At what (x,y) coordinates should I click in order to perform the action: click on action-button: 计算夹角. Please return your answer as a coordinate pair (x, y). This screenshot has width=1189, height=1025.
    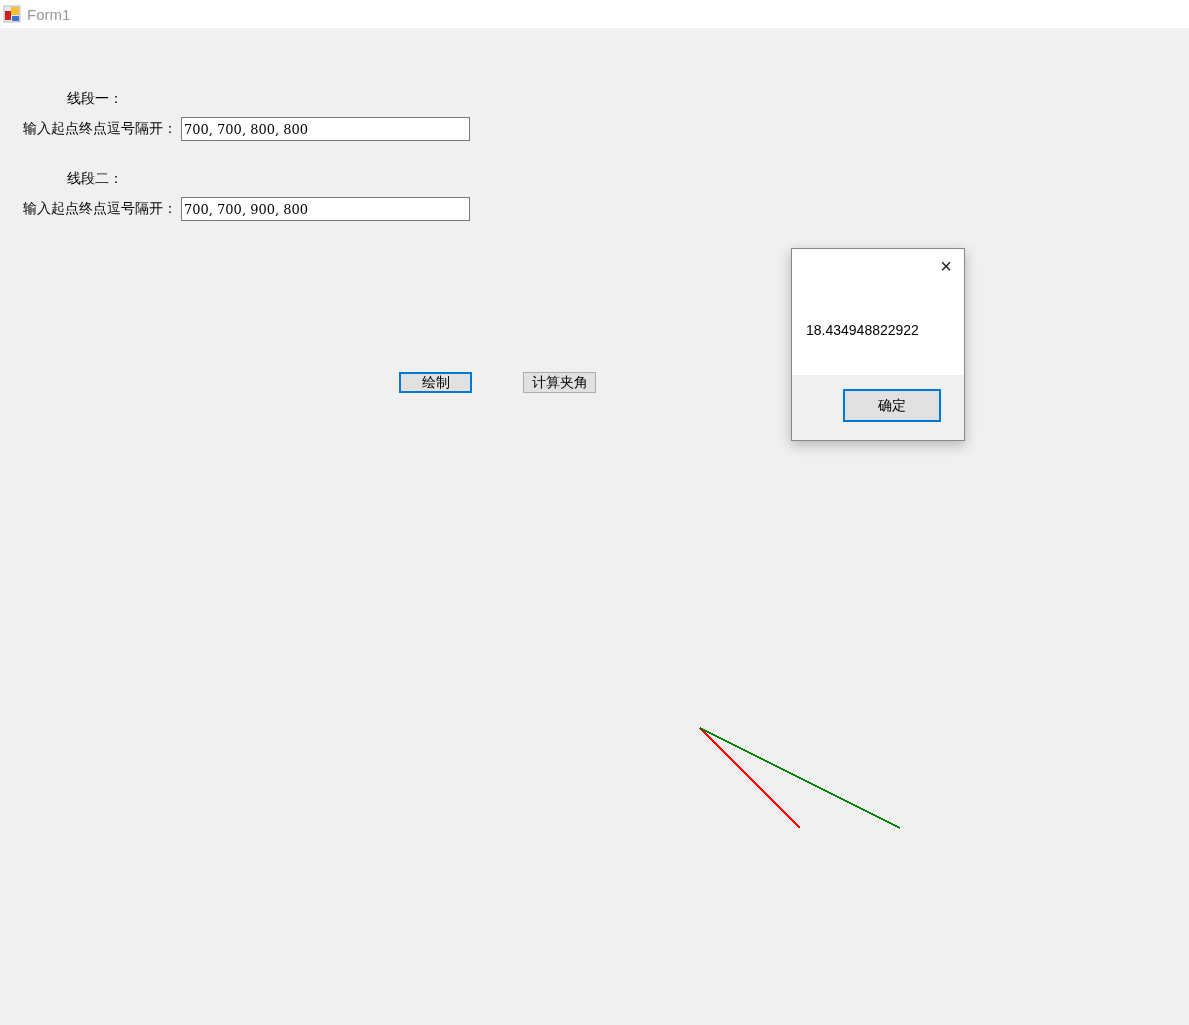
    Looking at the image, I should click on (559, 382).